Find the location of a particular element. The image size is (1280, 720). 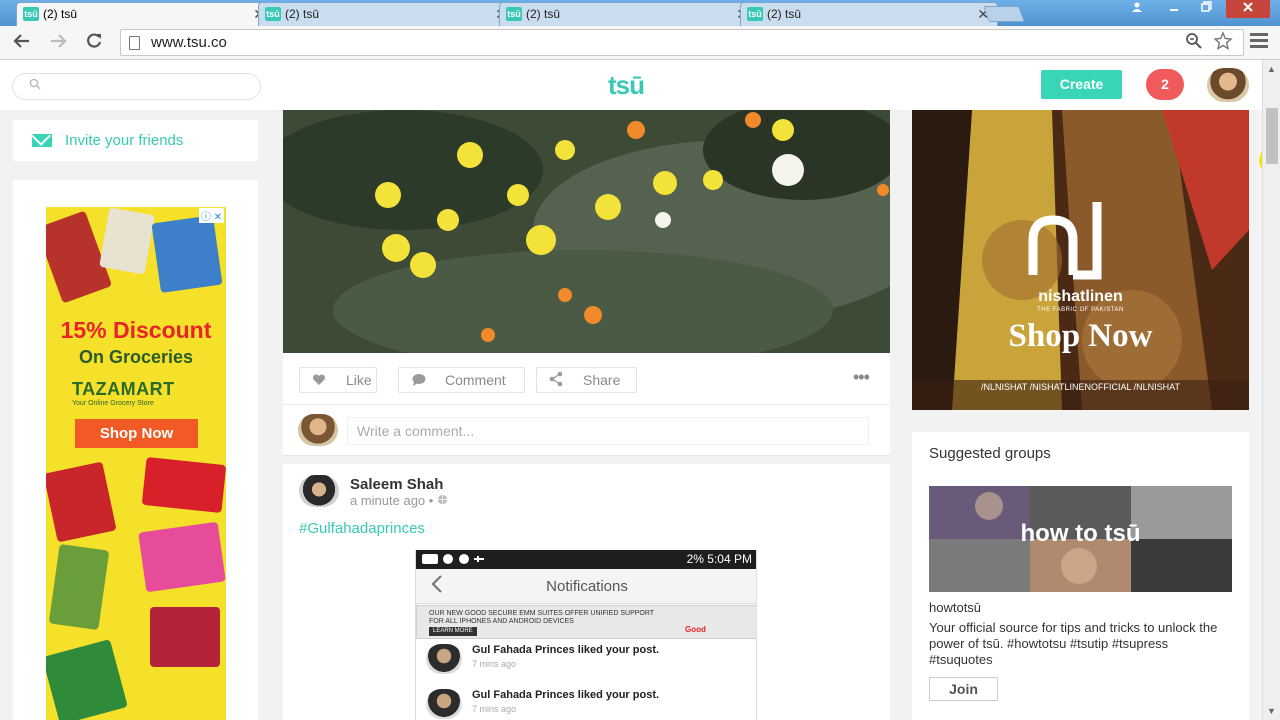

user-profile-icon is located at coordinates (1137, 9).